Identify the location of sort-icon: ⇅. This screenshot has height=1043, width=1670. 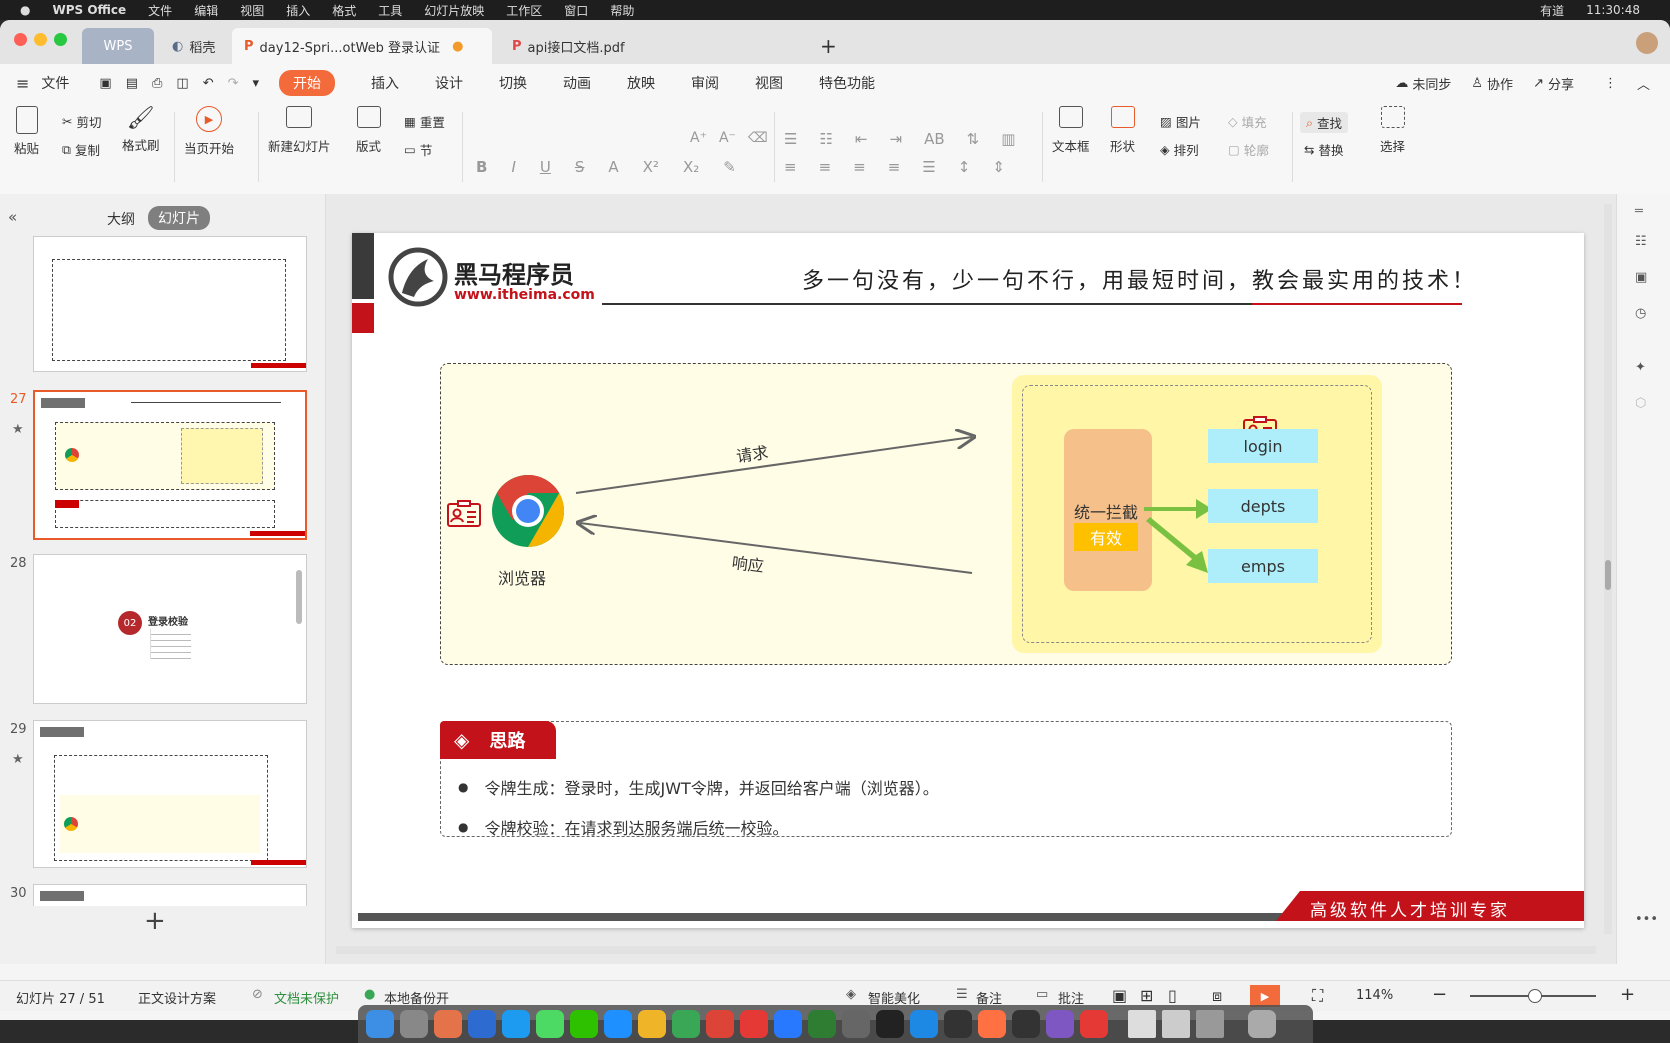
(973, 139).